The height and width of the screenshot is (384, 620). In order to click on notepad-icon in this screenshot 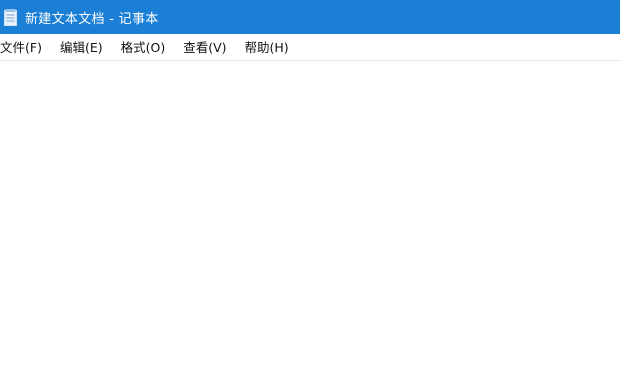, I will do `click(10, 17)`.